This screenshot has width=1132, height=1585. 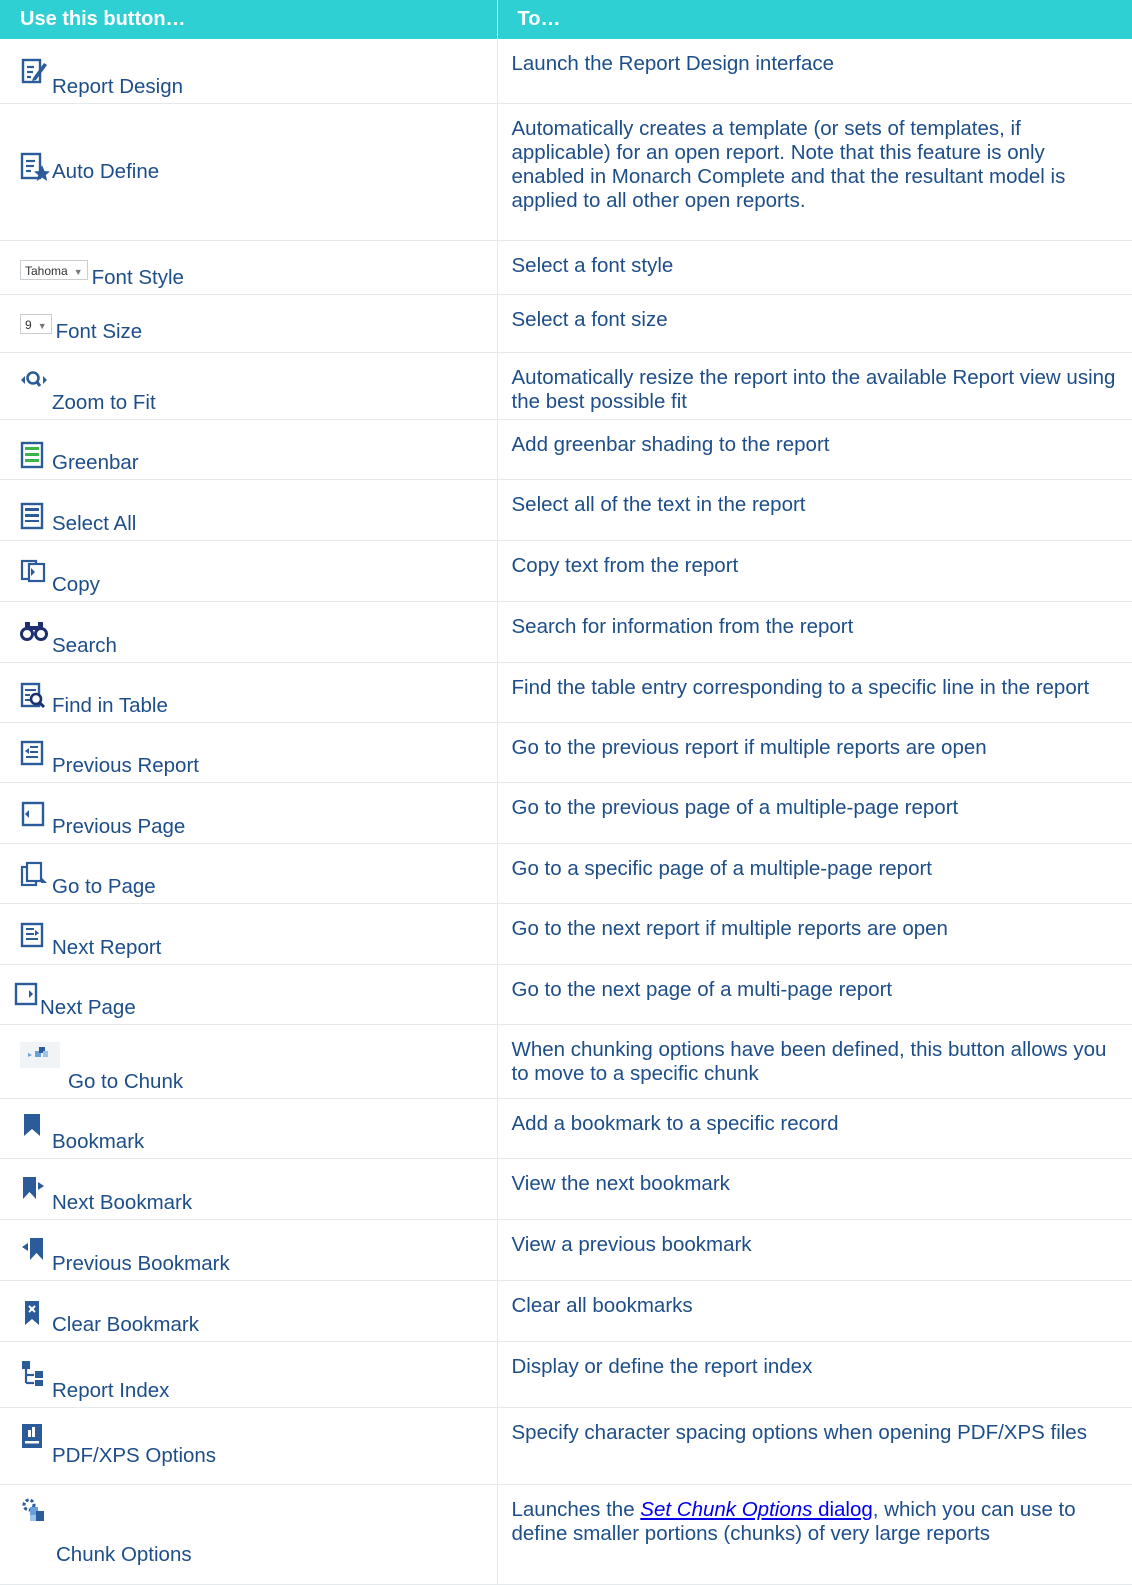 I want to click on report-index-description: Display or define the report index, so click(x=814, y=1374).